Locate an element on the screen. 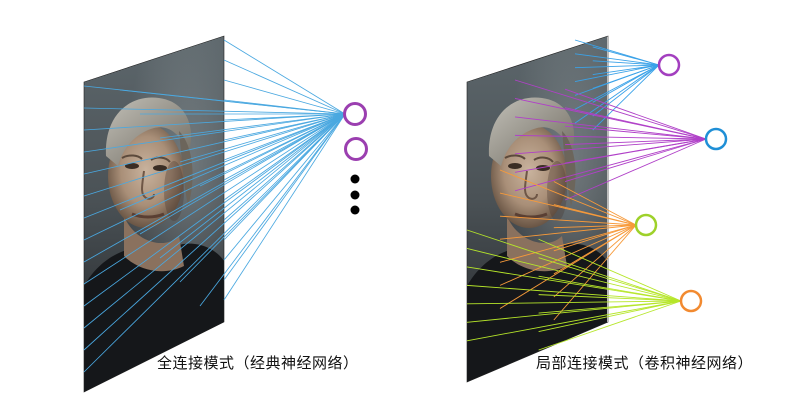  caption-locally-connected: 局部连接模式（卷积神经网络） is located at coordinates (645, 363).